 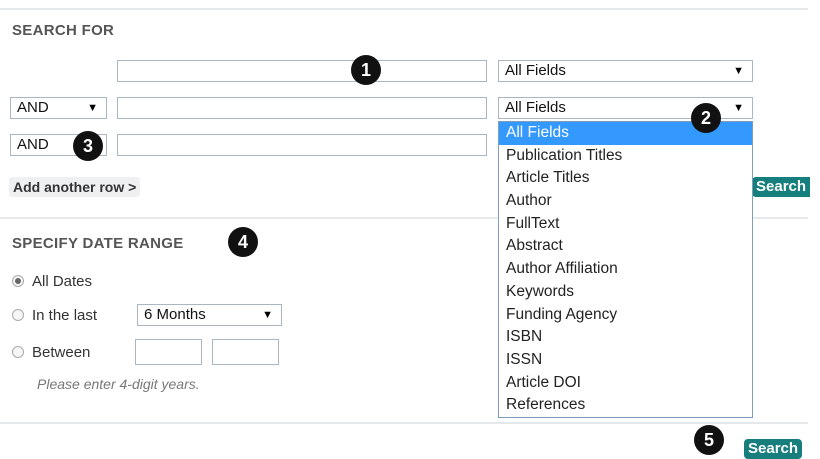 I want to click on dropdown-option-article-doi: Article DOI, so click(x=625, y=383).